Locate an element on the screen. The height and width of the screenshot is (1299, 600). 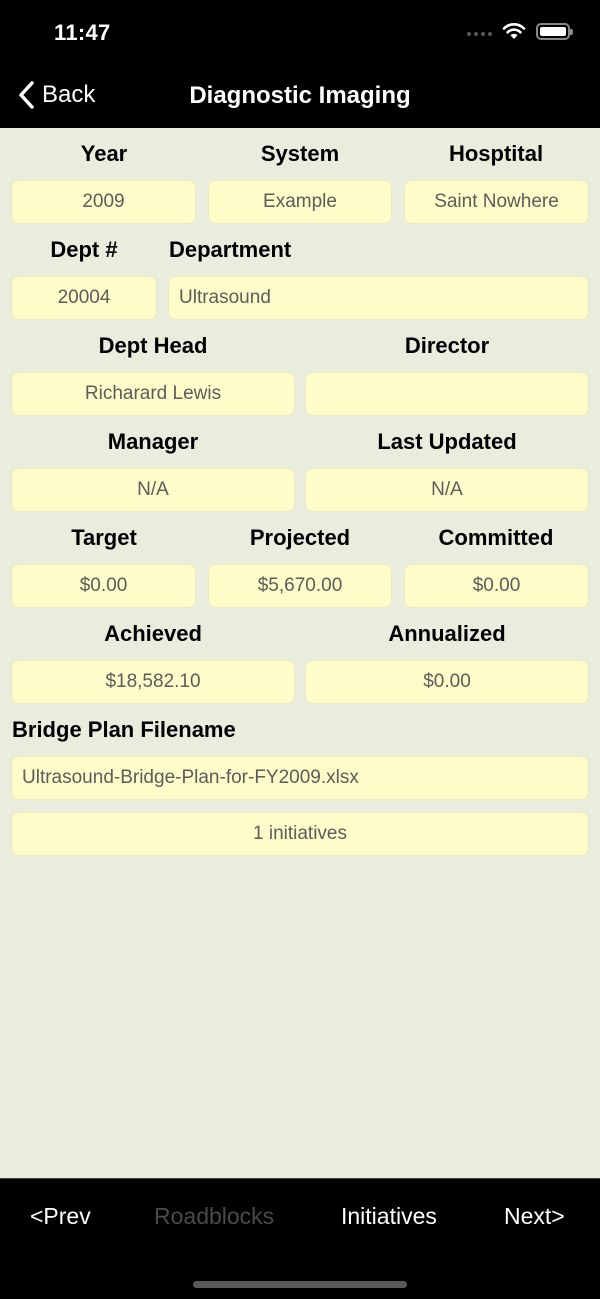
navigation-bar: Back Diagnostic Imaging is located at coordinates (300, 99).